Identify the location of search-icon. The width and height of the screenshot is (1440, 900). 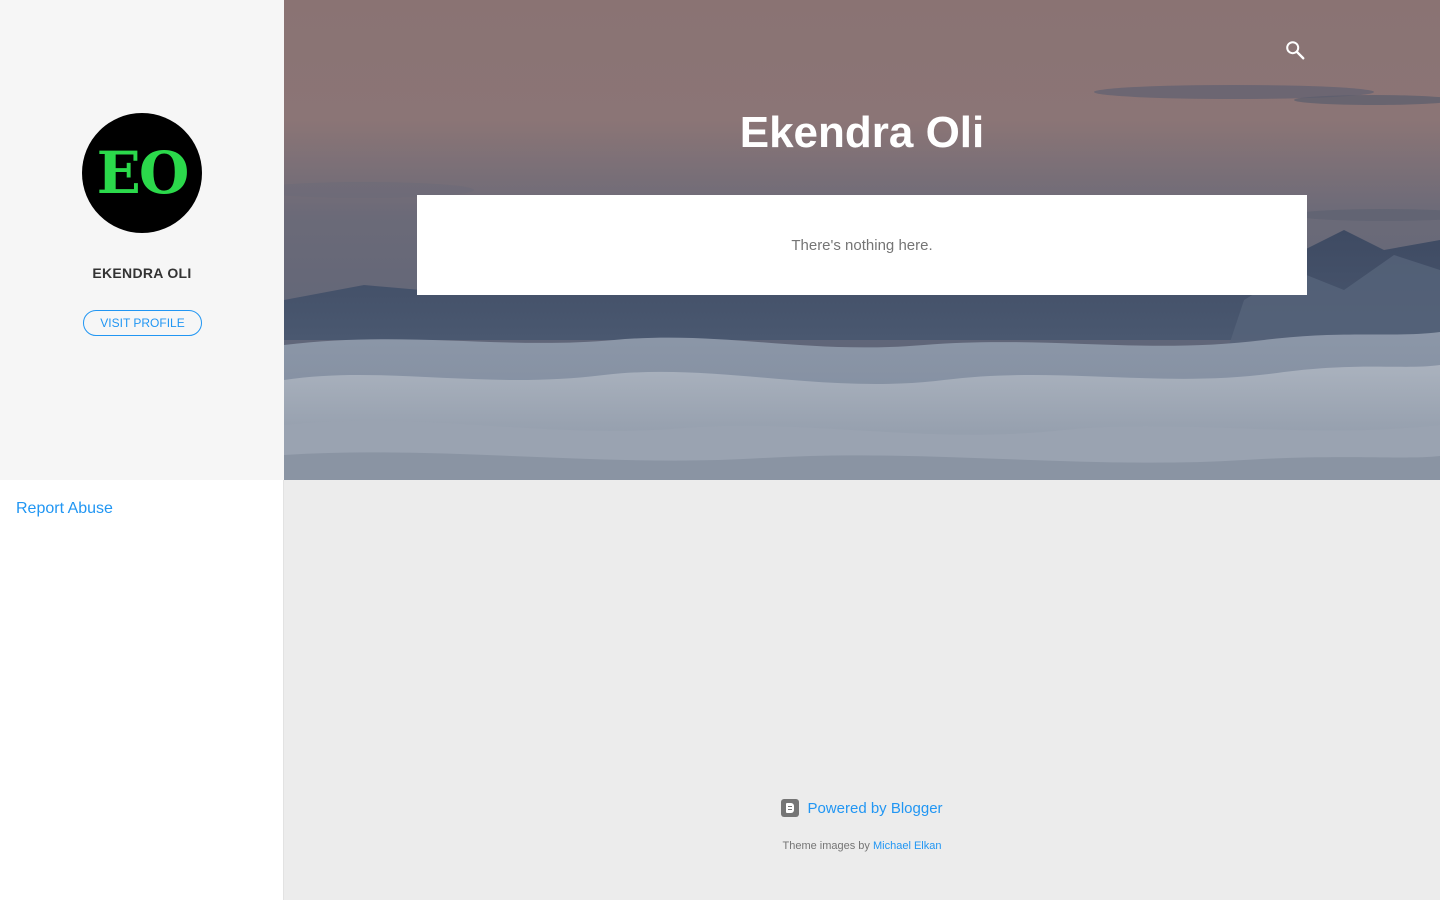
(1295, 50).